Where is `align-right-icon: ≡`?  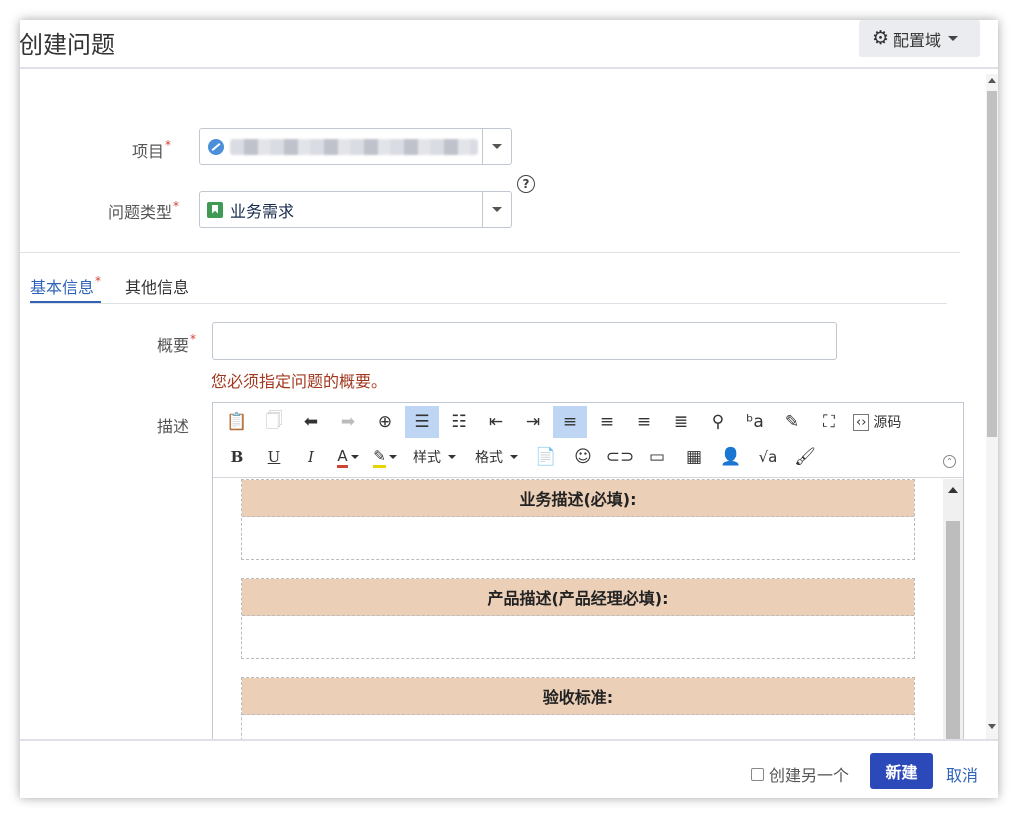
align-right-icon: ≡ is located at coordinates (644, 422).